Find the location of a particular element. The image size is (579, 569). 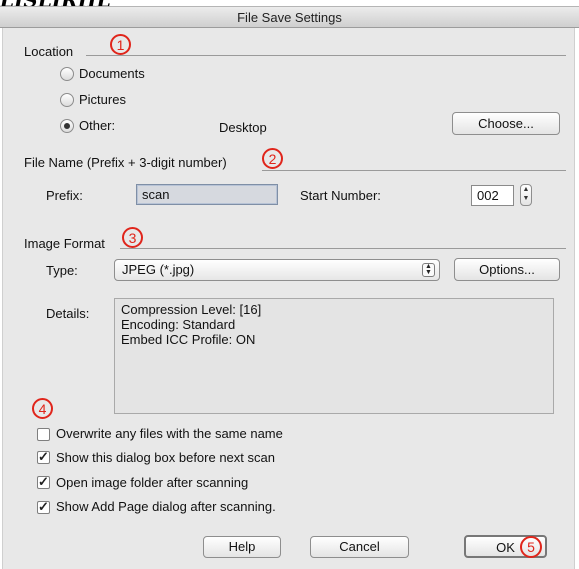

file-name-divider is located at coordinates (414, 170).